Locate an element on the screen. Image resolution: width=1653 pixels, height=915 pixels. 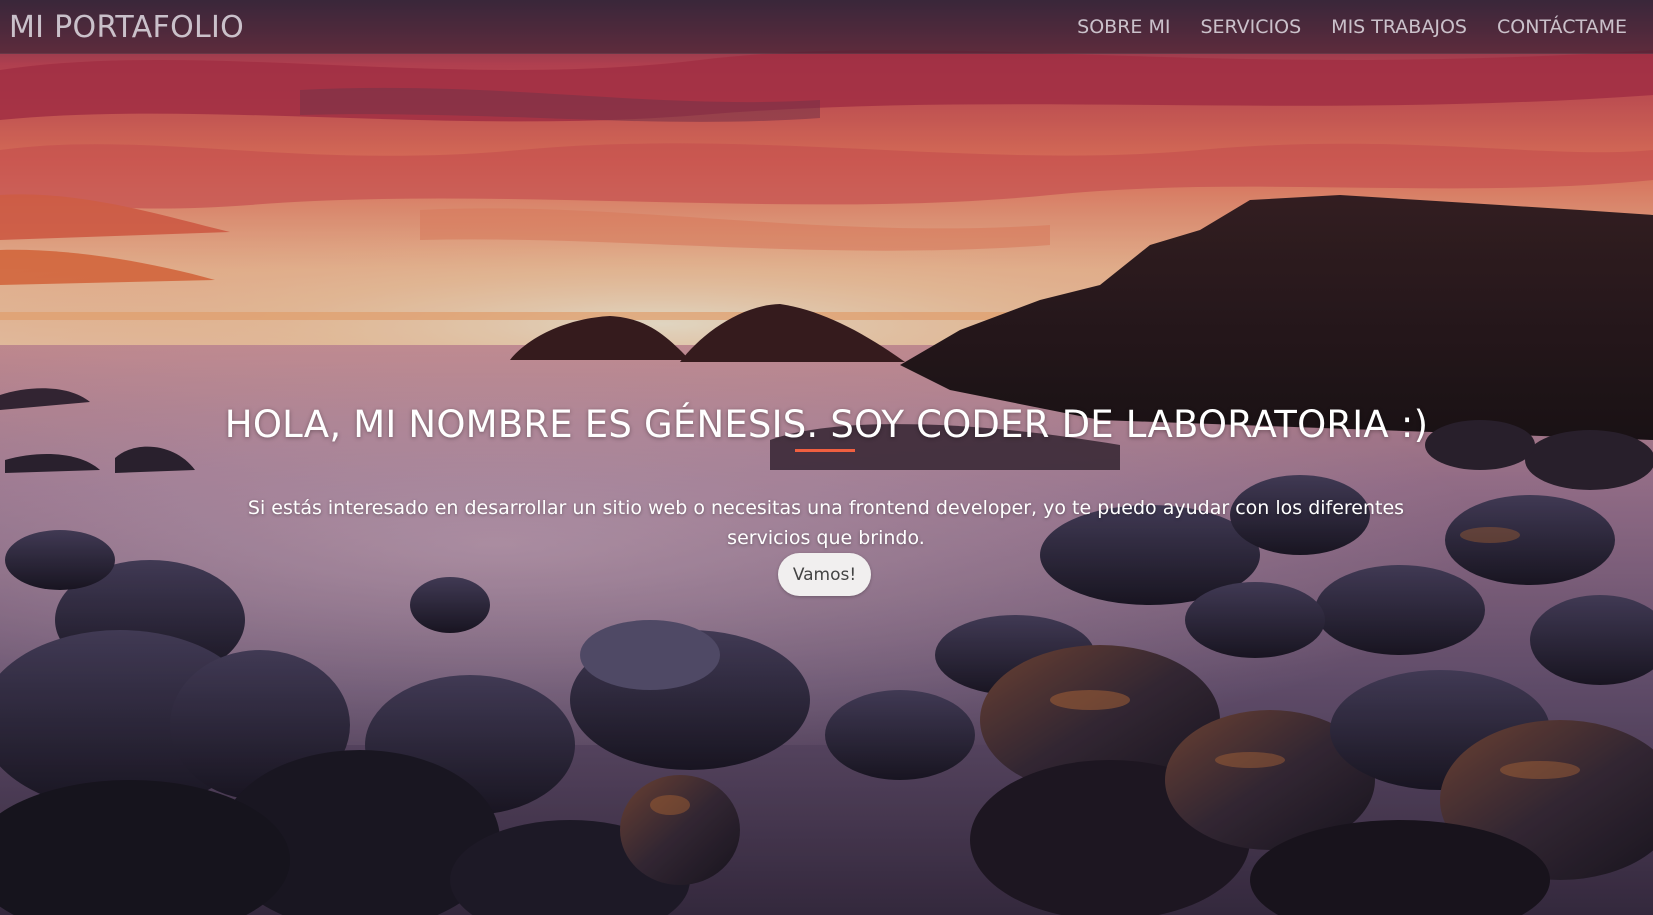
hero-divider is located at coordinates (825, 450).